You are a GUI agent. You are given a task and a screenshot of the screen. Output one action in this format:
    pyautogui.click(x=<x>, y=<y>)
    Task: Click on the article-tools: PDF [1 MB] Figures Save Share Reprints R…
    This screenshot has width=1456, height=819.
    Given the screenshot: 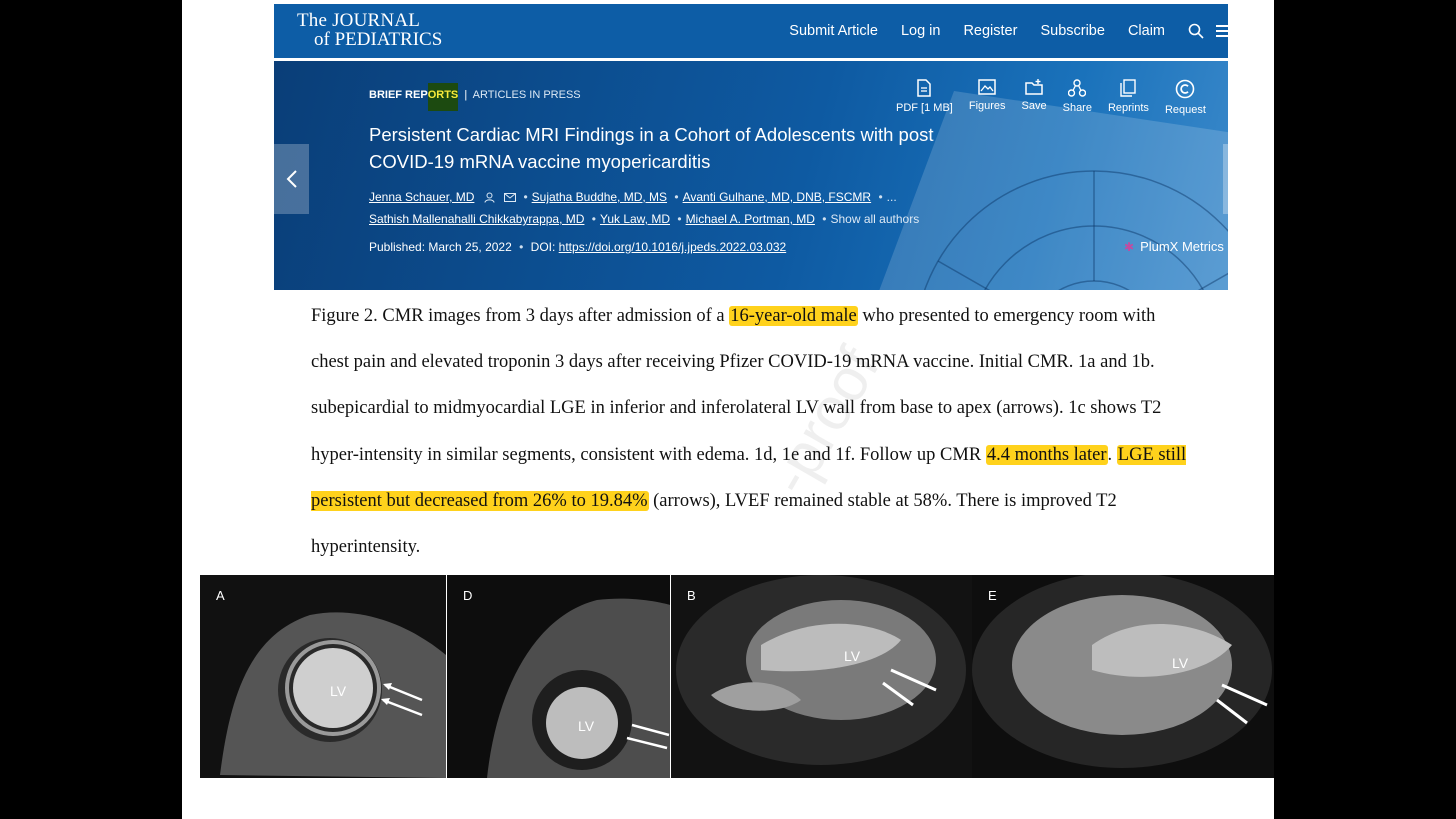 What is the action you would take?
    pyautogui.click(x=1051, y=97)
    